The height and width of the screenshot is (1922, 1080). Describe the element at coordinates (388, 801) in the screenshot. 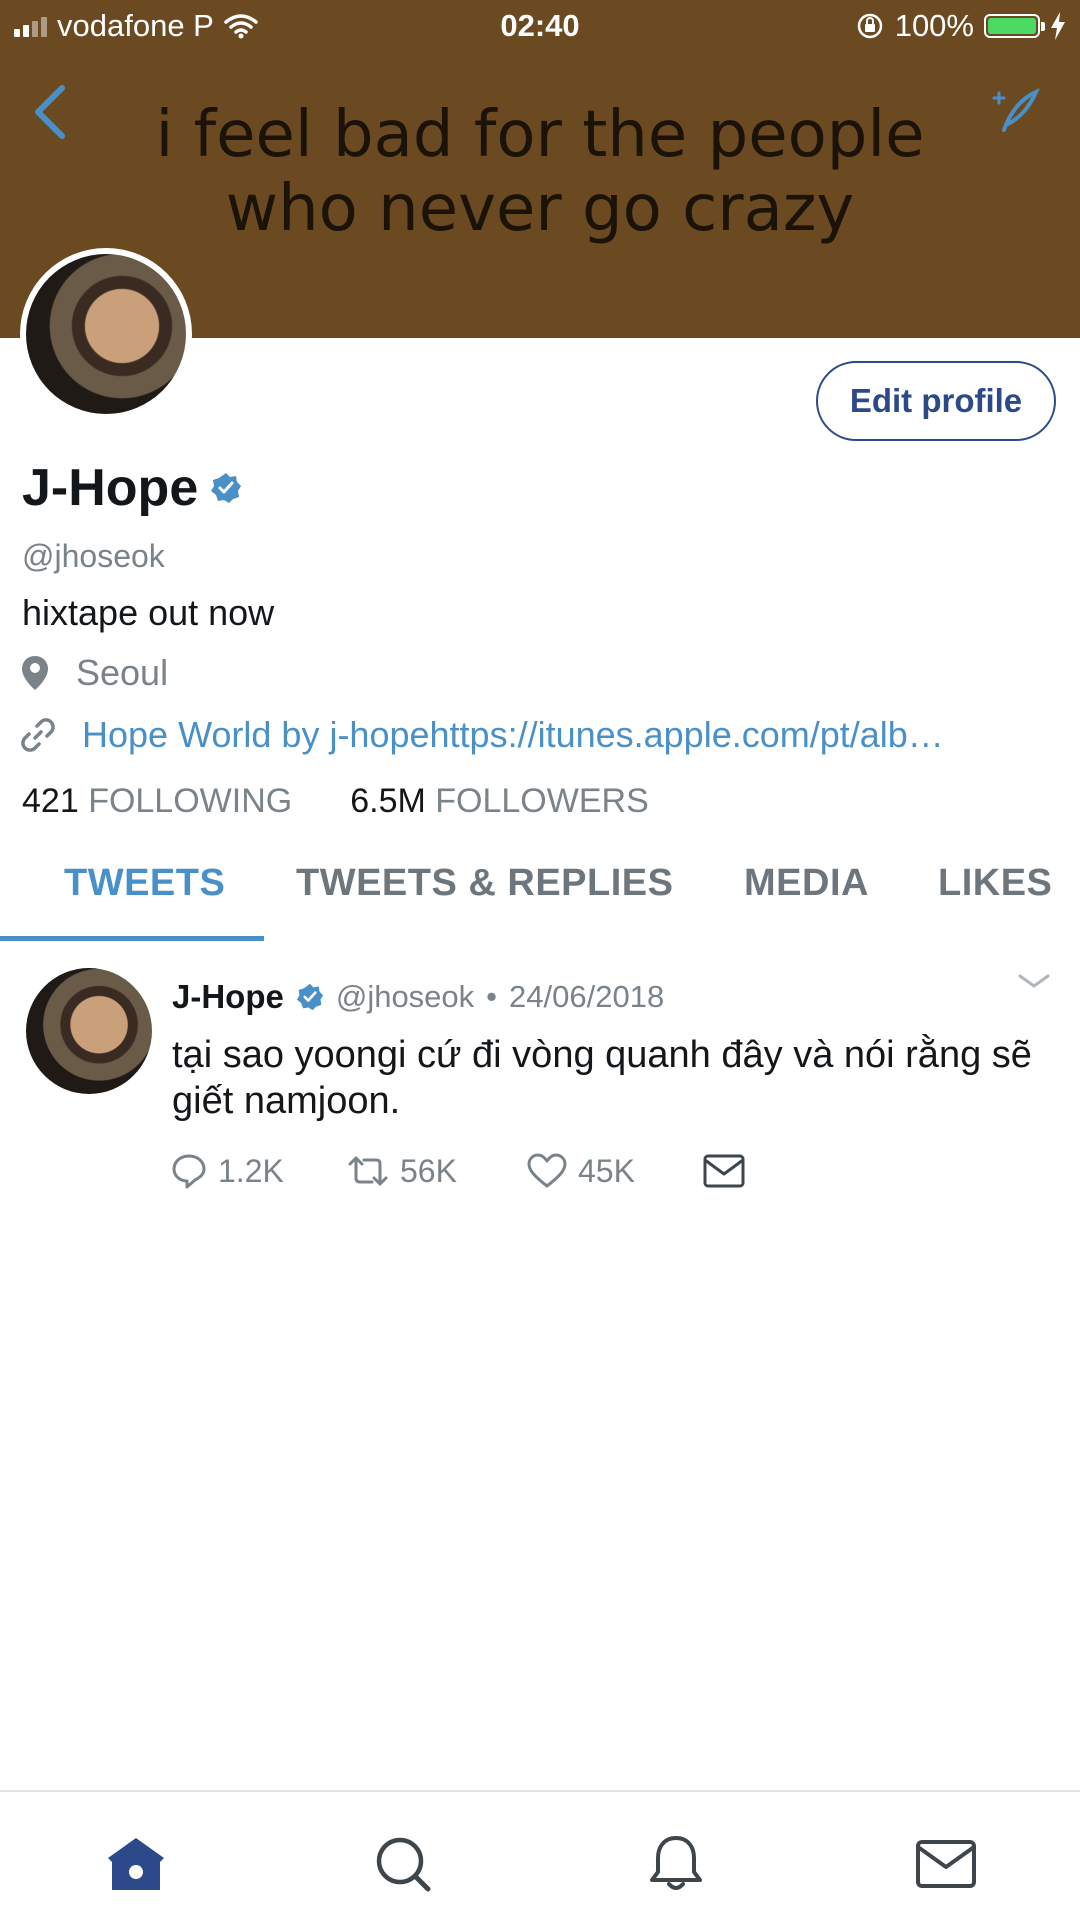

I see `followers-count: 6.5M` at that location.